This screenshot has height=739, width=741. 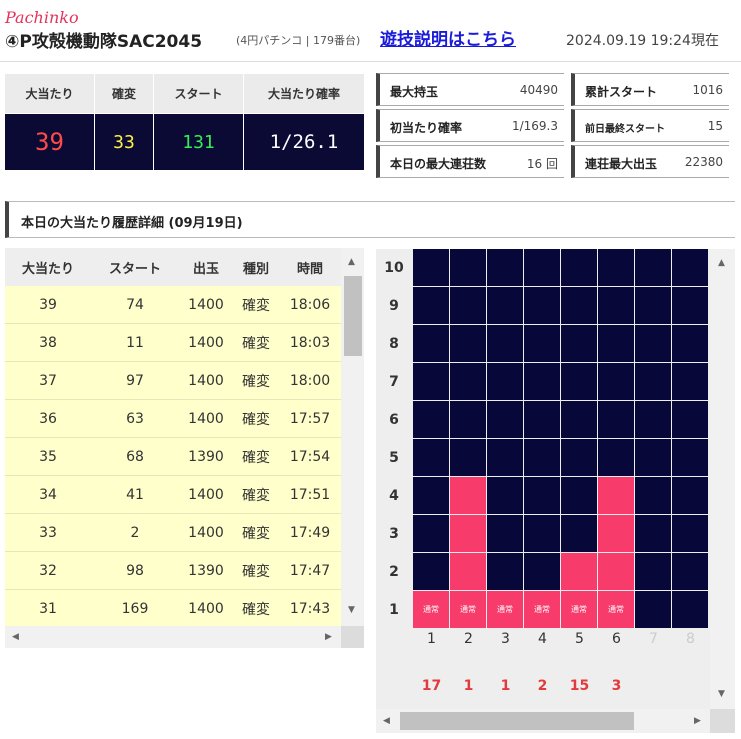 I want to click on chart-horizontal-scrollbar: ◀ ▶, so click(x=543, y=721).